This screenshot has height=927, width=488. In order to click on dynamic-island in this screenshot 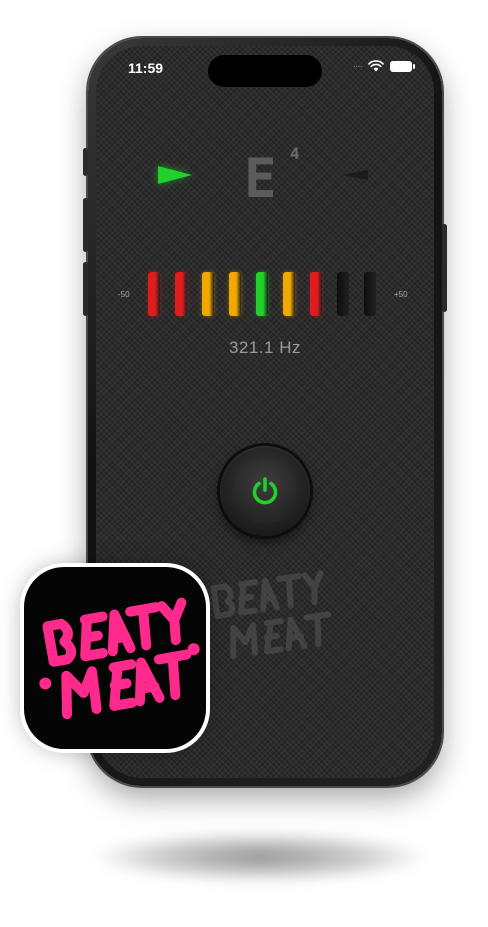, I will do `click(265, 71)`.